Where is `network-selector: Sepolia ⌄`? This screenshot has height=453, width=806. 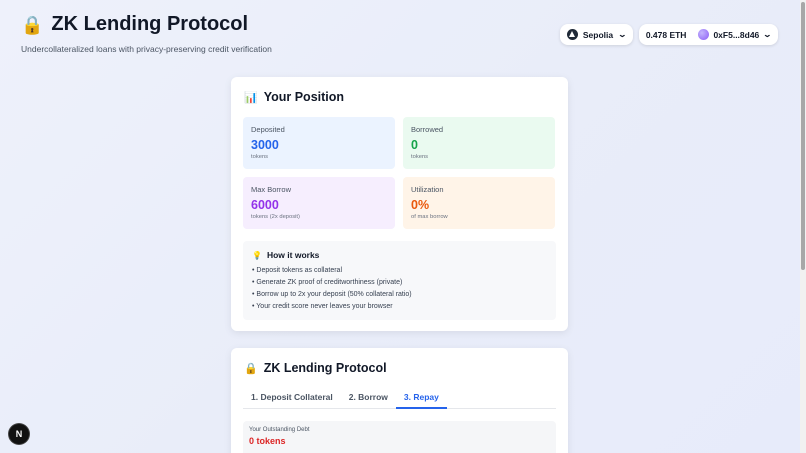
network-selector: Sepolia ⌄ is located at coordinates (596, 34).